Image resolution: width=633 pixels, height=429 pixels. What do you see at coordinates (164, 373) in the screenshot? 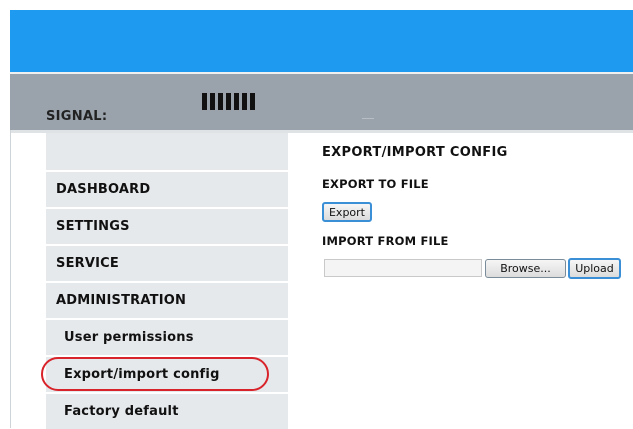
I see `sidebar-subitem-export-import-config: Export/import config` at bounding box center [164, 373].